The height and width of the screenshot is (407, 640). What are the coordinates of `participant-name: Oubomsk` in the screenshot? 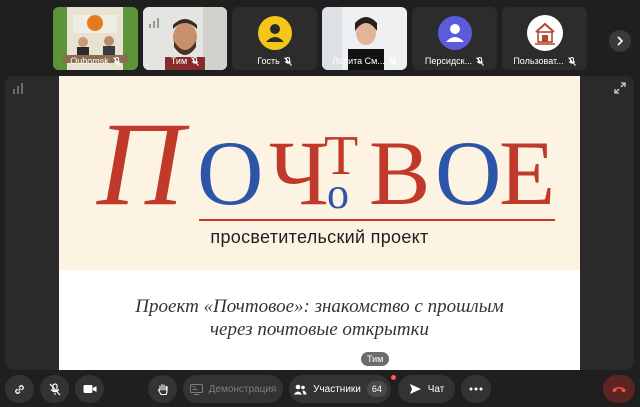 It's located at (89, 61).